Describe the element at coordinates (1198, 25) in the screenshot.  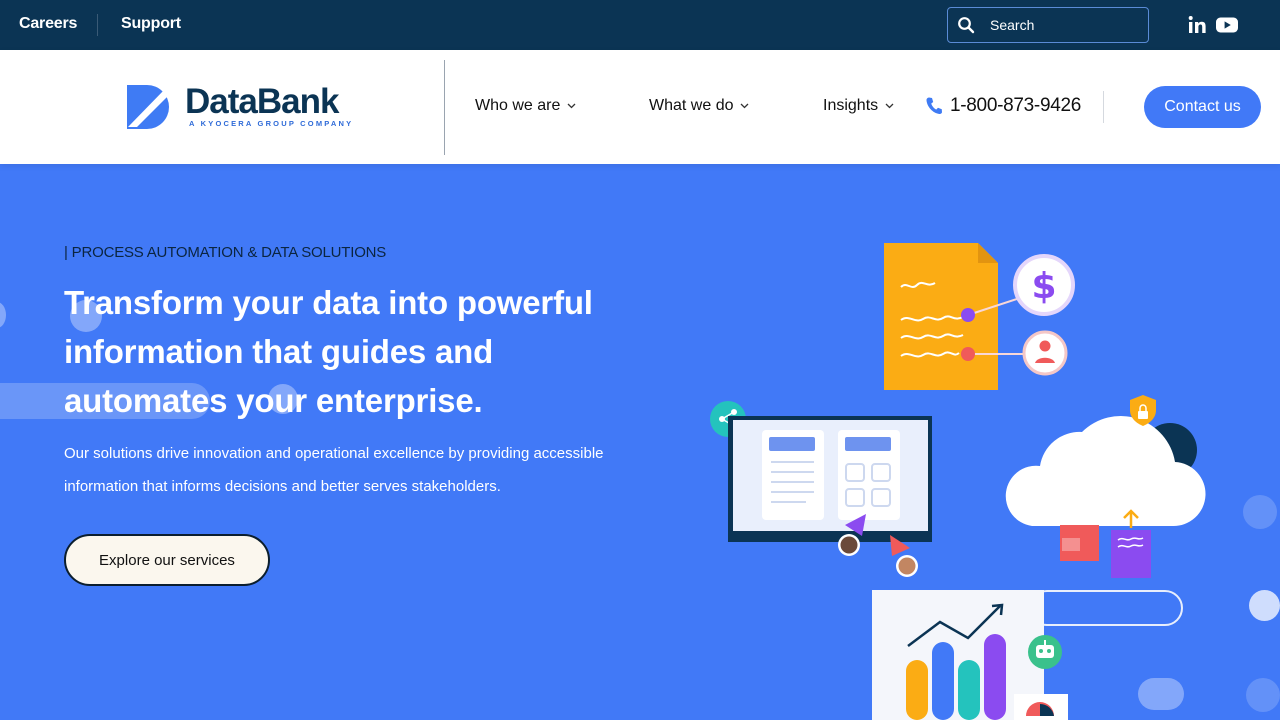
I see `linkedin-icon` at that location.